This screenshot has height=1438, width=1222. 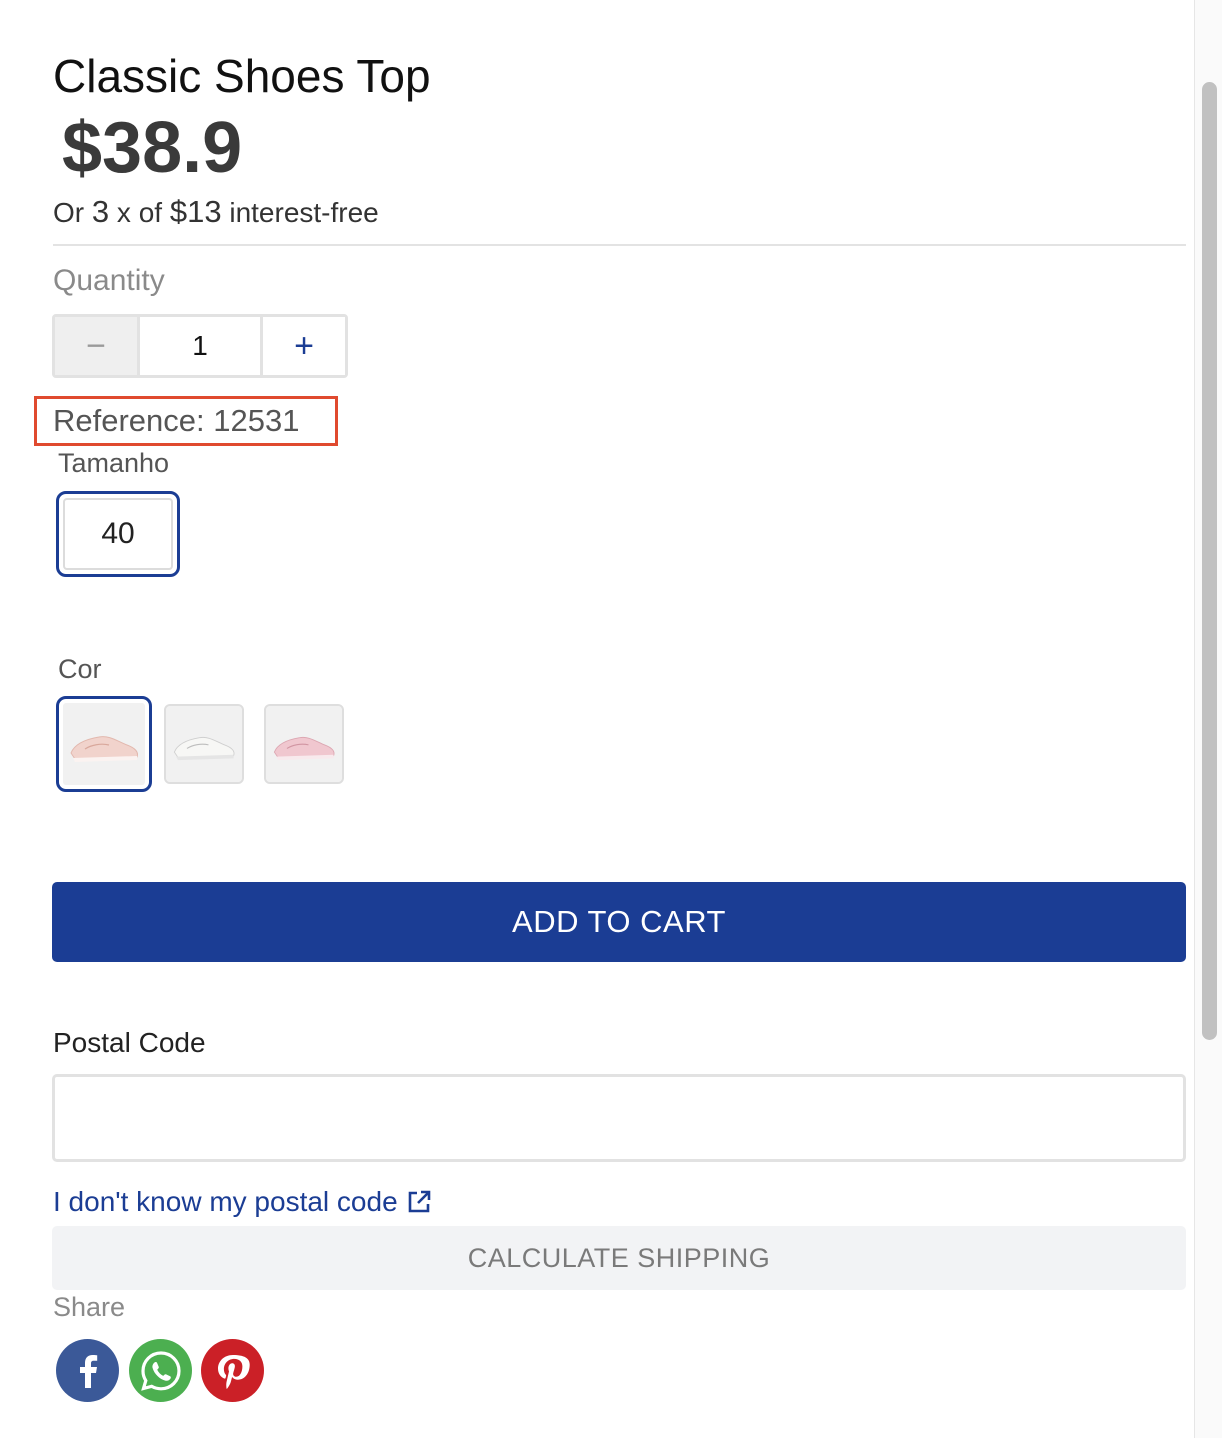 I want to click on unknown-postal-code-link: I don't know my postal code, so click(x=242, y=1202).